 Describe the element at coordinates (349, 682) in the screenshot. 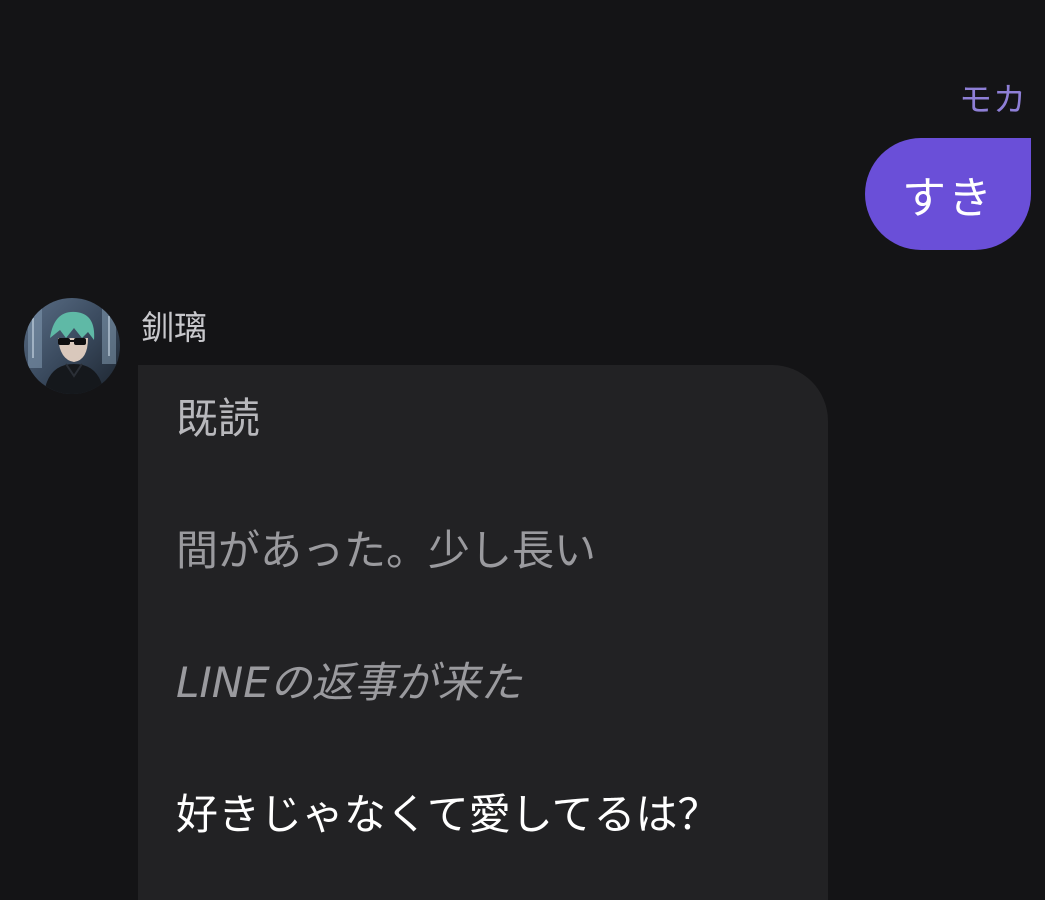

I see `message-line: LINEの返事が来た` at that location.